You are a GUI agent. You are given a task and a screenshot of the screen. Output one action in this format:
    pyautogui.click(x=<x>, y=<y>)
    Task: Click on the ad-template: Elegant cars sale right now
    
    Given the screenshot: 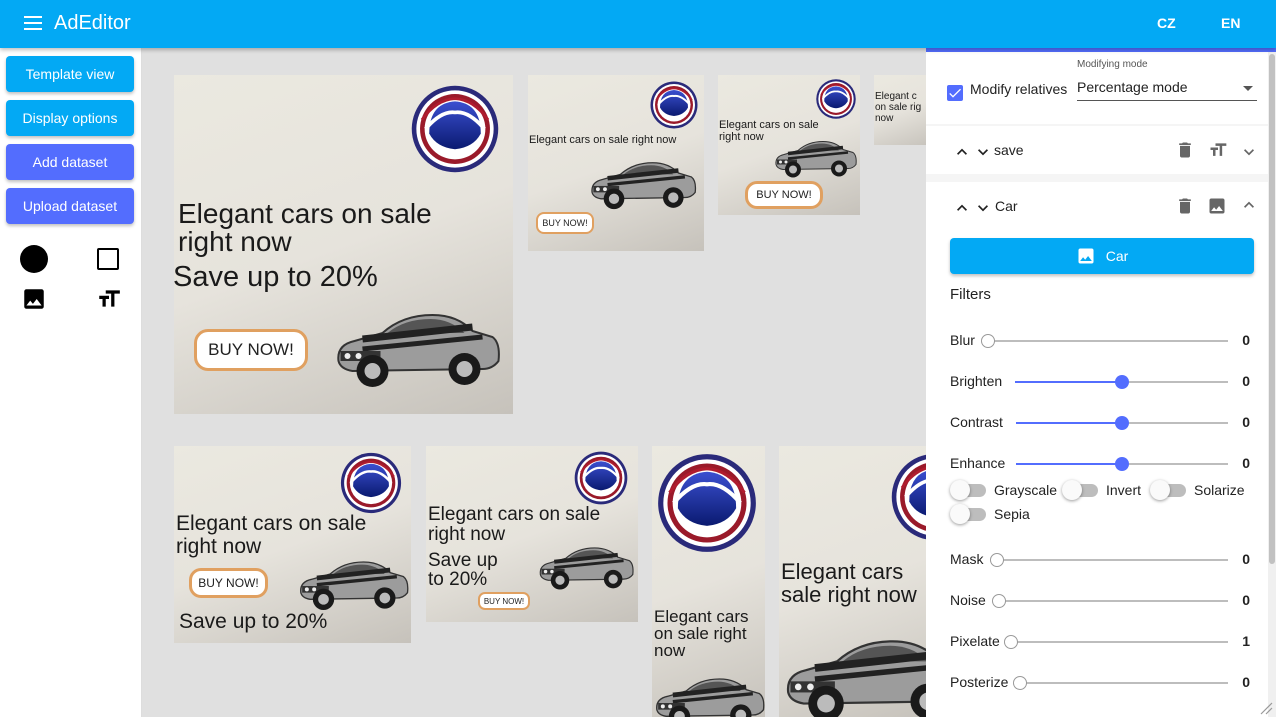 What is the action you would take?
    pyautogui.click(x=852, y=581)
    